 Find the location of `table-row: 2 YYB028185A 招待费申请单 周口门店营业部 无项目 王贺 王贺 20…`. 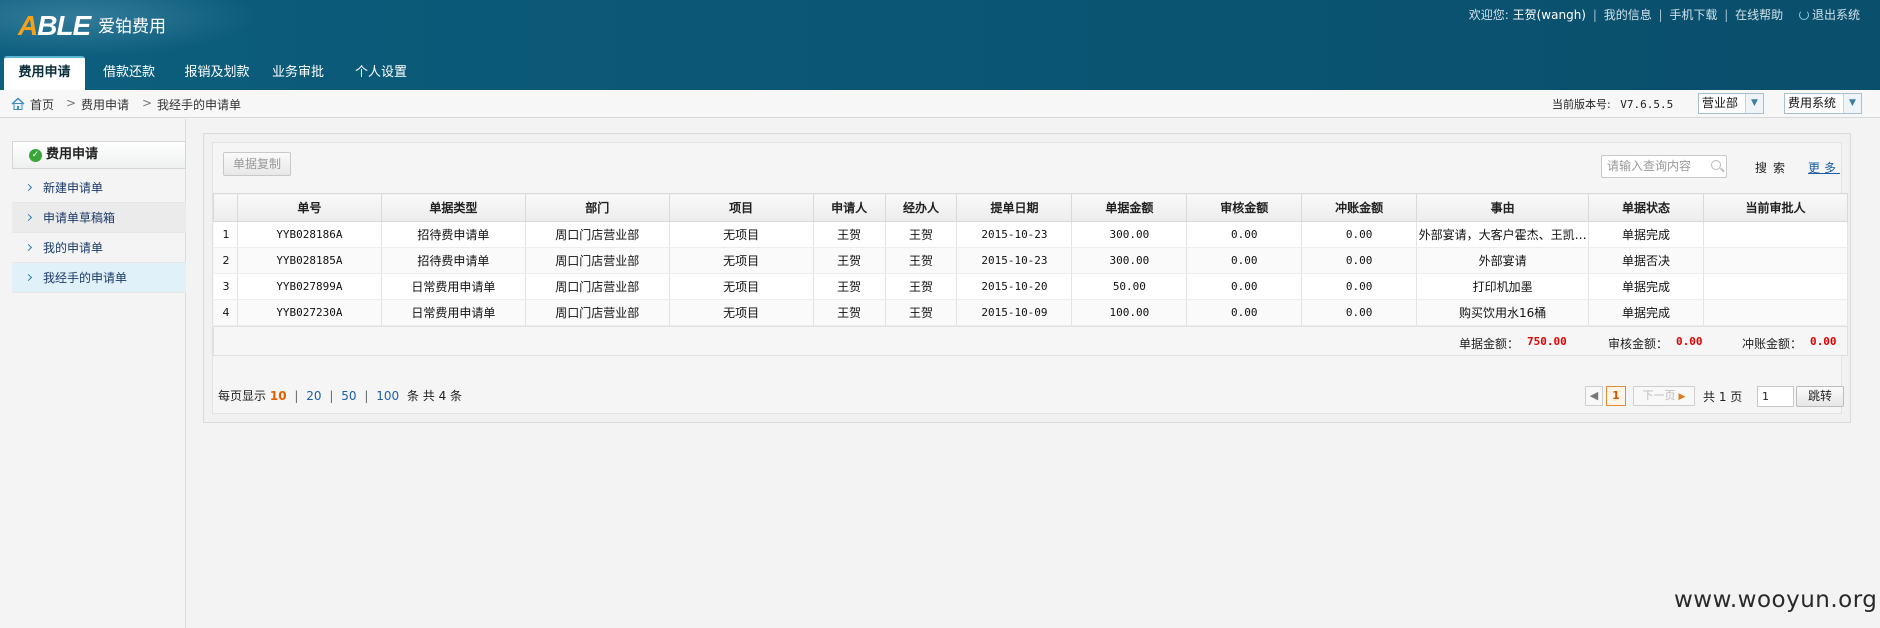

table-row: 2 YYB028185A 招待费申请单 周口门店营业部 无项目 王贺 王贺 20… is located at coordinates (1030, 260).